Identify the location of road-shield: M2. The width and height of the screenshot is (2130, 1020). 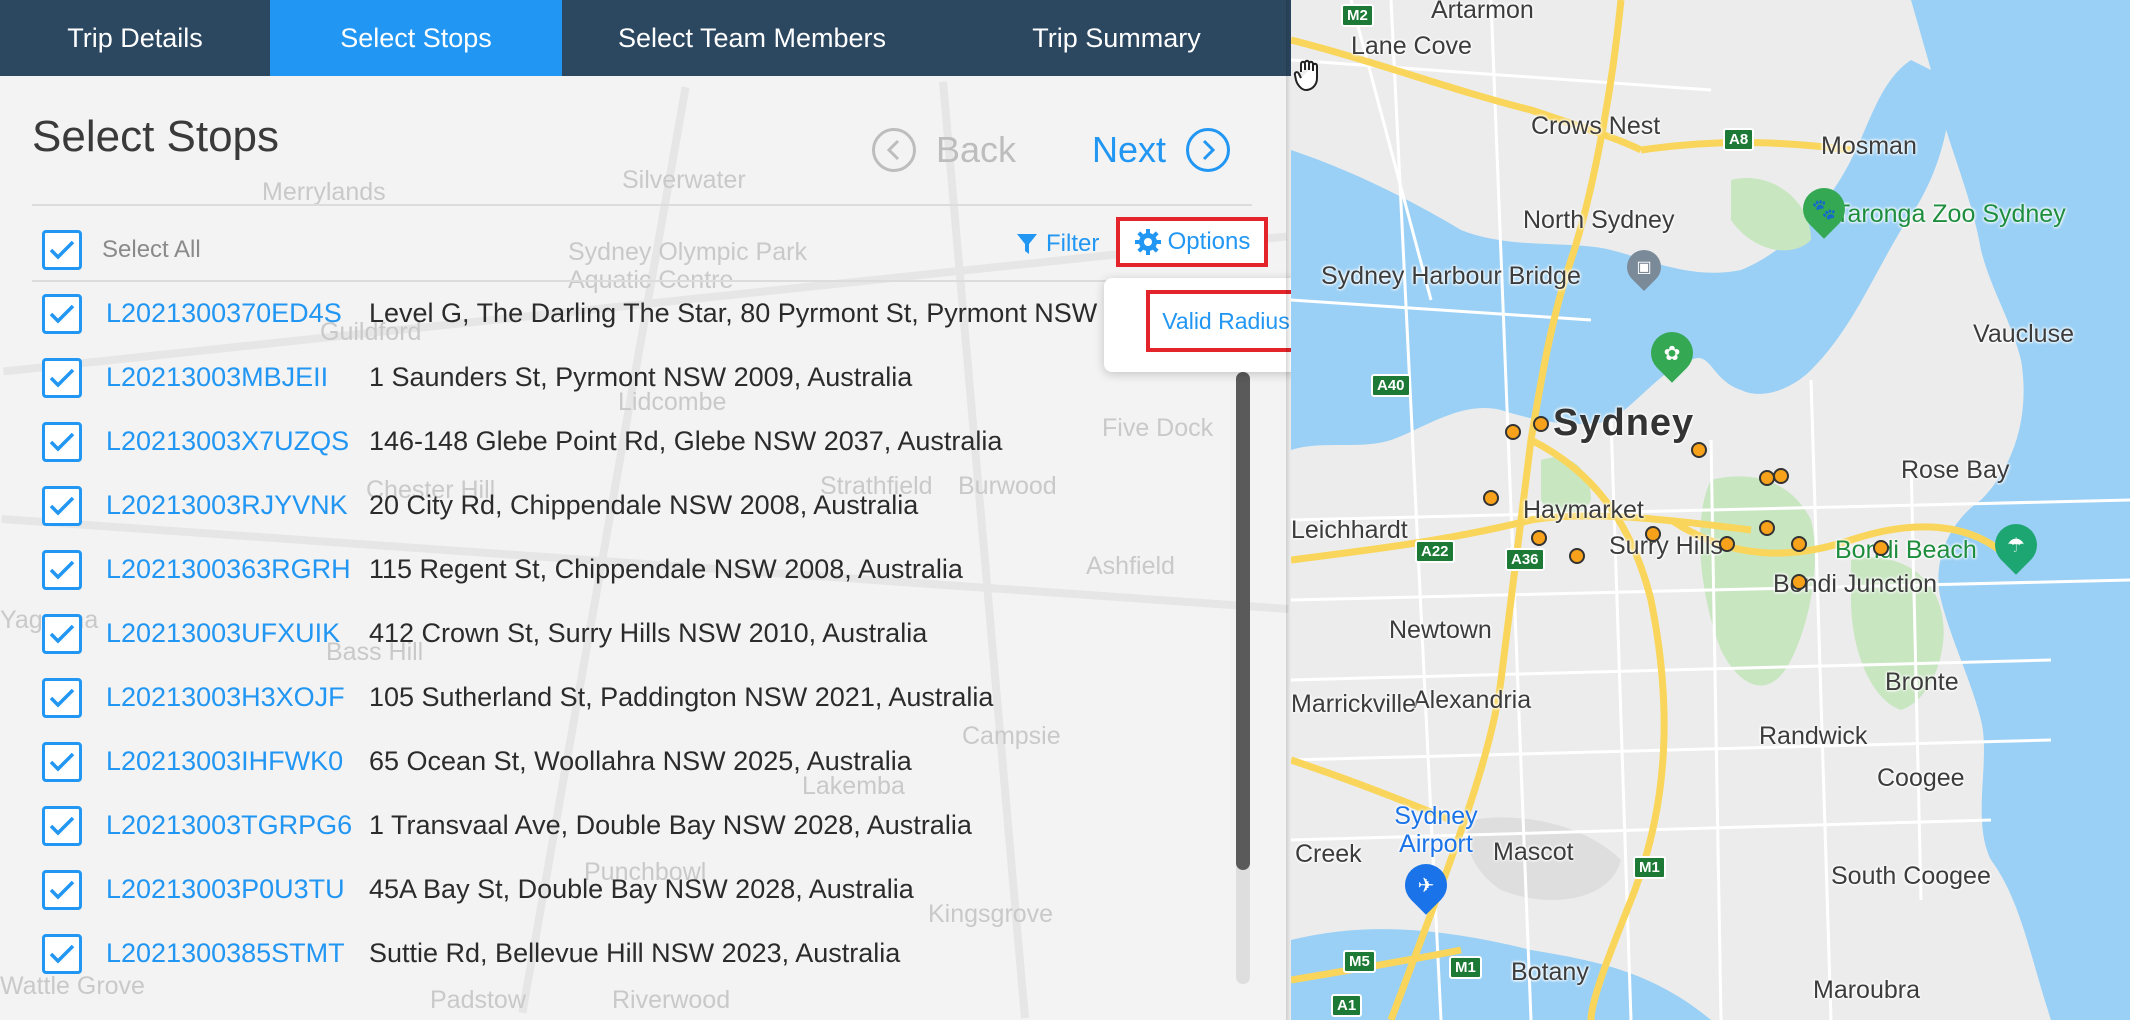
(1357, 15).